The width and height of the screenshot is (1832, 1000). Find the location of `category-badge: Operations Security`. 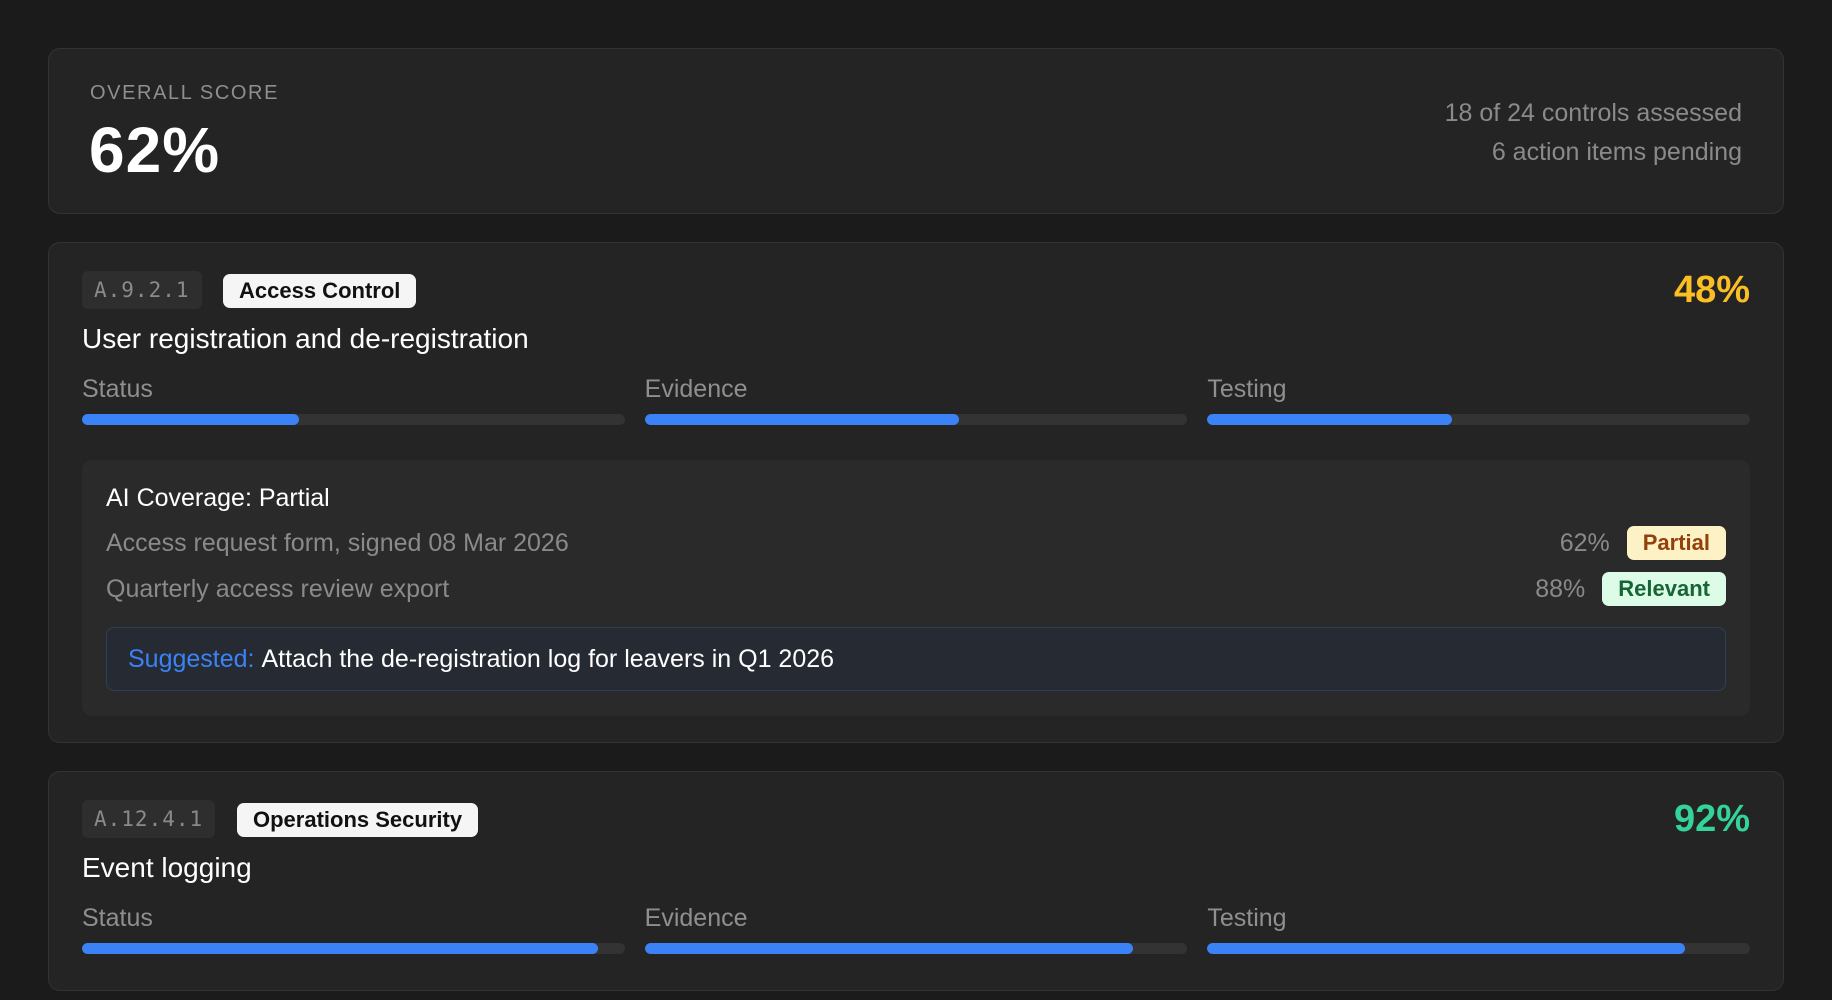

category-badge: Operations Security is located at coordinates (358, 820).